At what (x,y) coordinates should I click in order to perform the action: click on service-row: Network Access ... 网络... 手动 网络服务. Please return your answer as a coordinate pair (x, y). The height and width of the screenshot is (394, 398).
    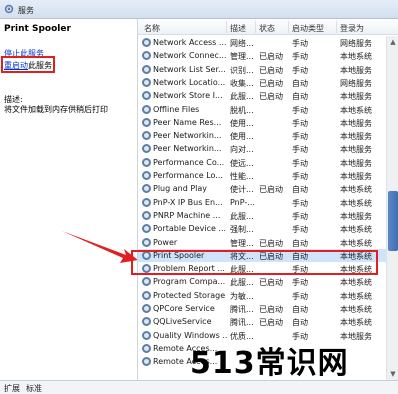
    Looking at the image, I should click on (262, 42).